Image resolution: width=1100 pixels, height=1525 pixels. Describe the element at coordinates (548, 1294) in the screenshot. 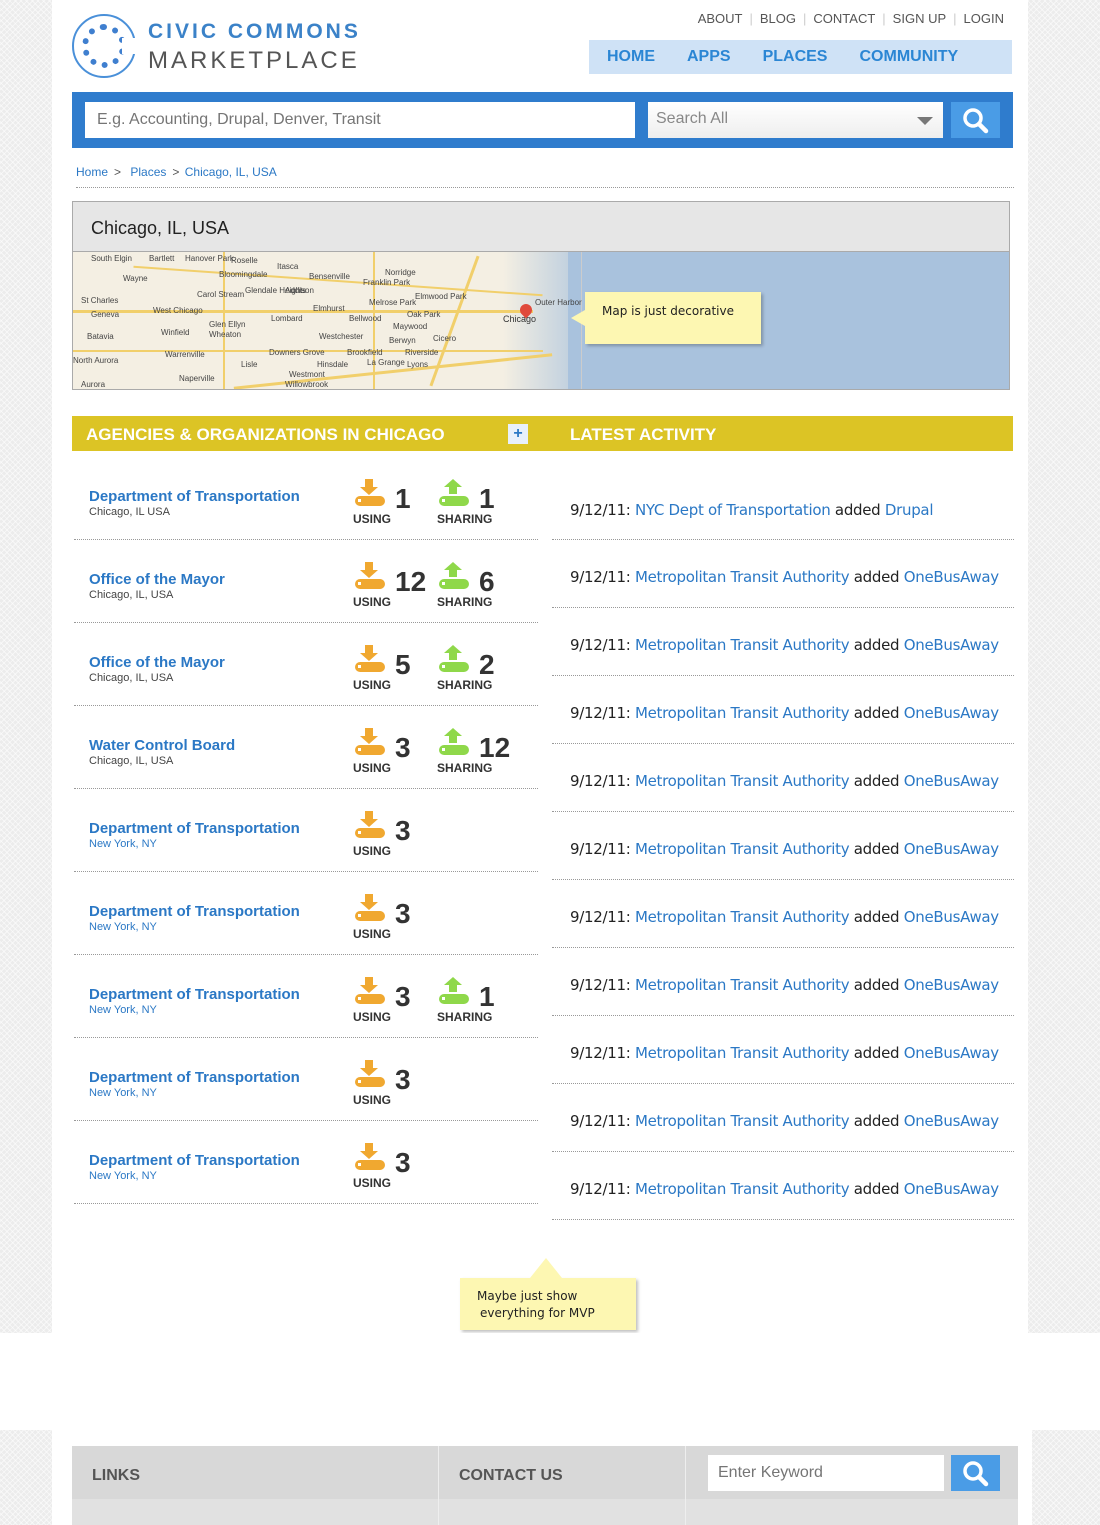

I see `mvp-note: Maybe just show everything for MVP` at that location.